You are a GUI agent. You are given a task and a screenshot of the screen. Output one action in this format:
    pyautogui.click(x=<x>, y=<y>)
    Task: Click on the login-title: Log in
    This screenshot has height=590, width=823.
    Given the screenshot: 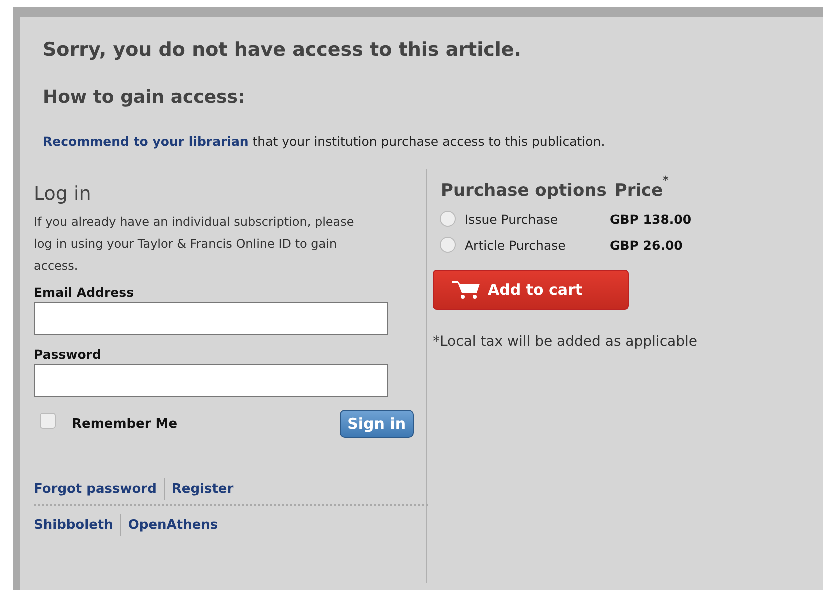 What is the action you would take?
    pyautogui.click(x=63, y=194)
    